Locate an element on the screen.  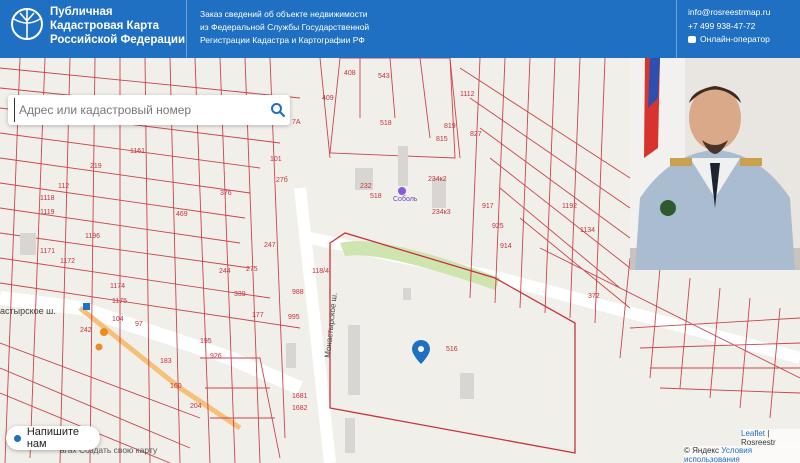
parcel-label: 160 is located at coordinates (176, 386).